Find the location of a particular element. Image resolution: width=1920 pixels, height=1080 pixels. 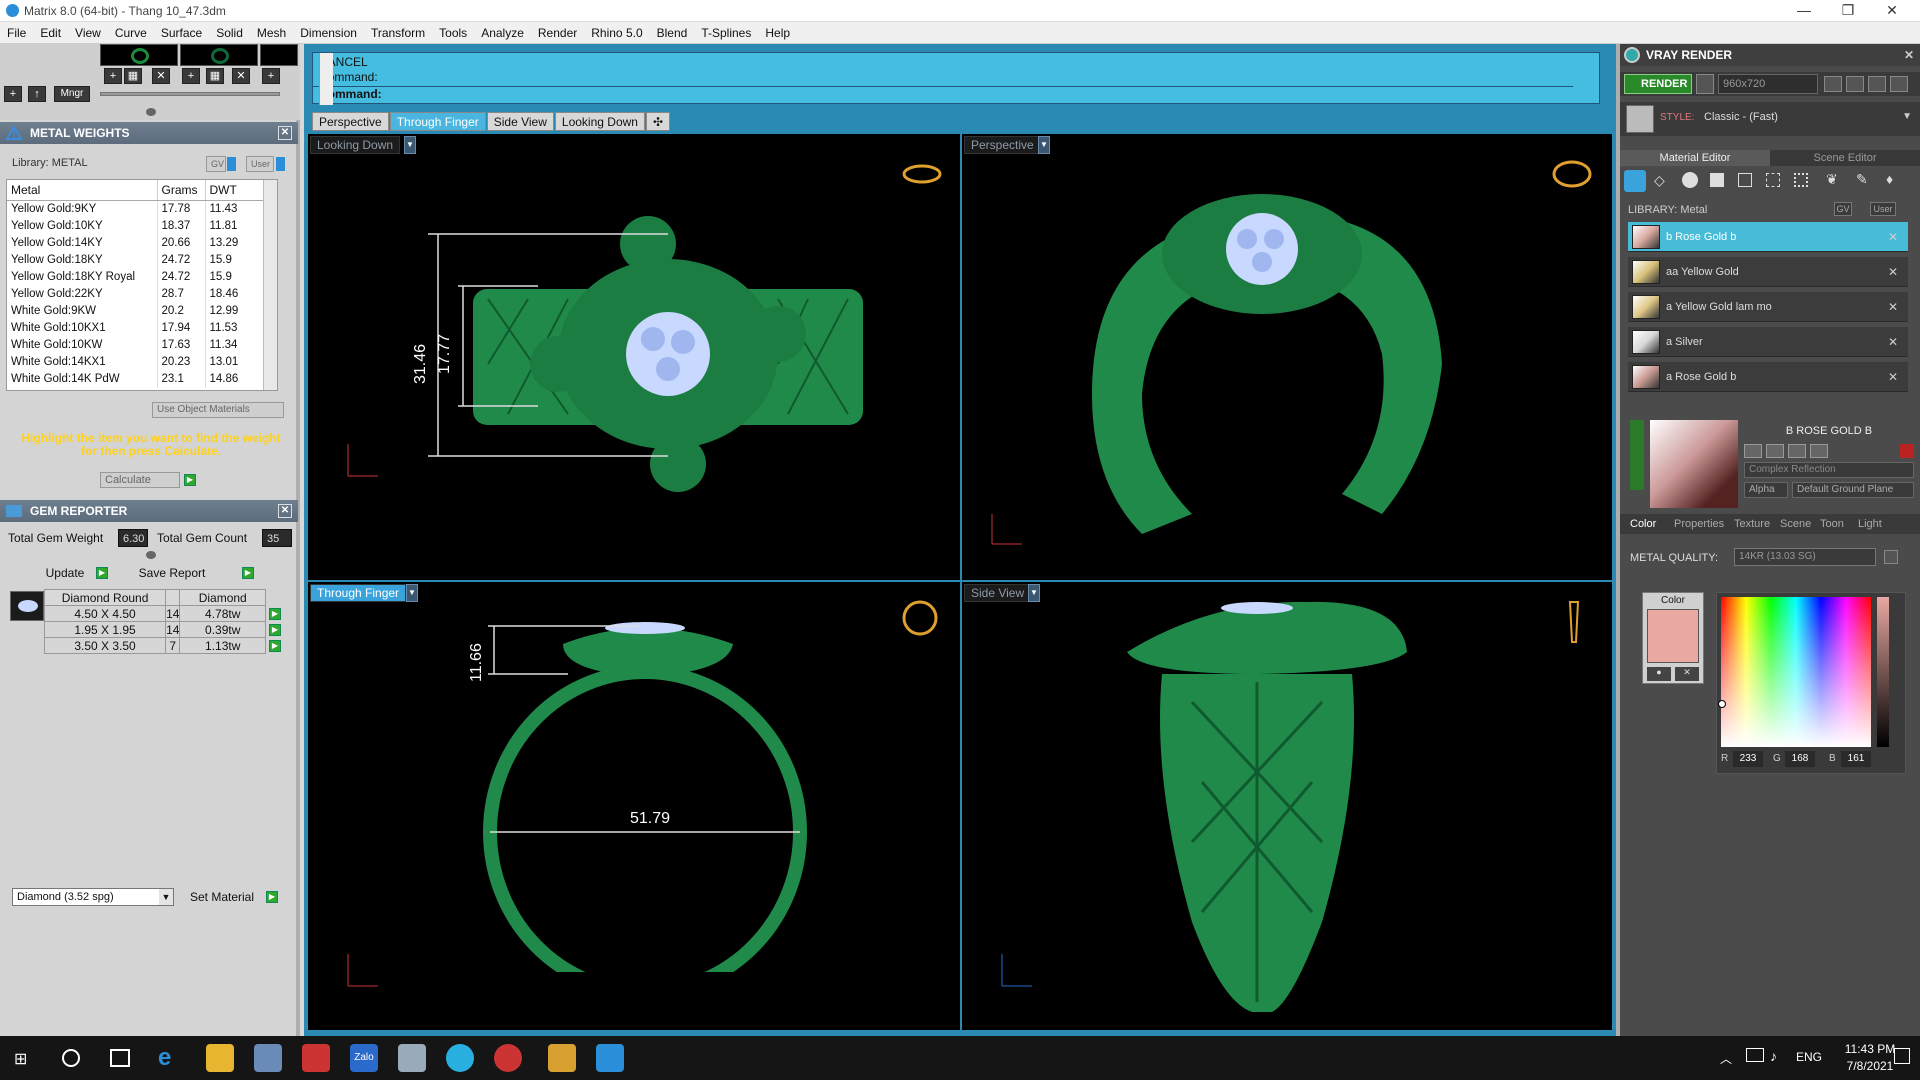

notifications-icon is located at coordinates (1902, 1056).